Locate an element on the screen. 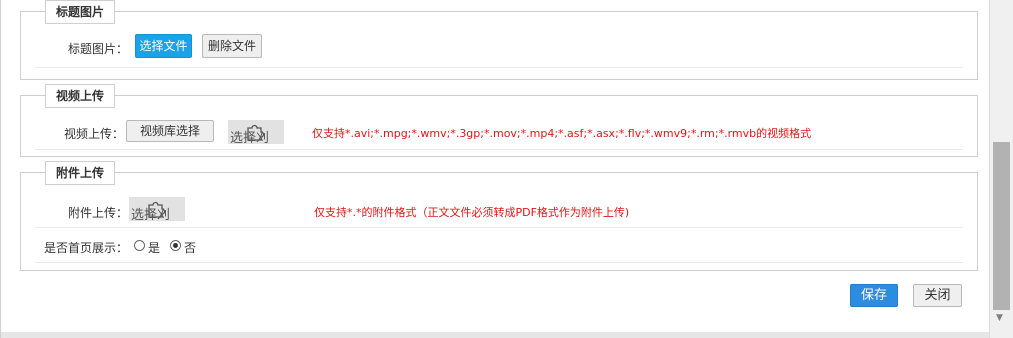  title-image-label: 标题图片： is located at coordinates (98, 49).